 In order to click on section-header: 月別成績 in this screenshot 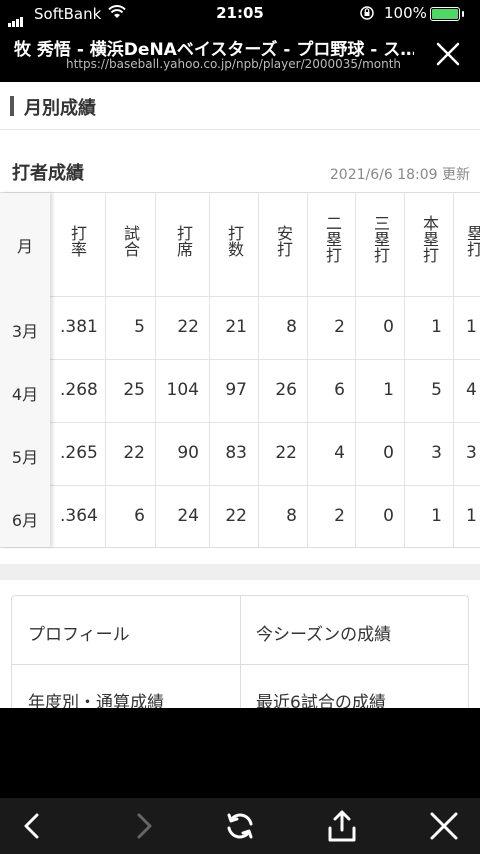, I will do `click(240, 106)`.